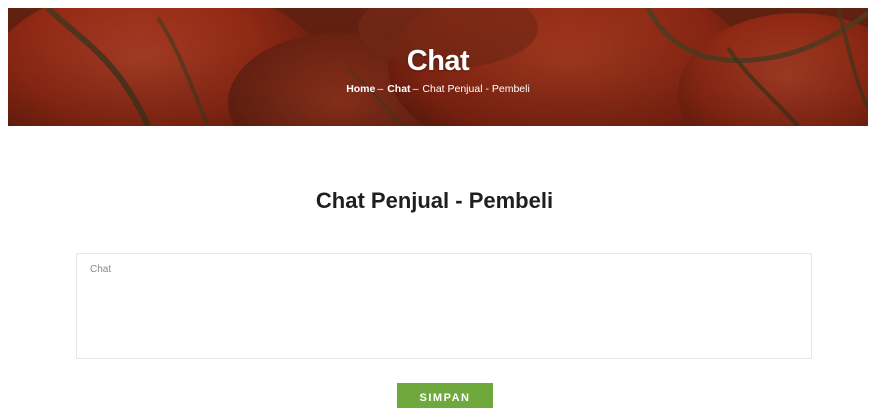  Describe the element at coordinates (434, 200) in the screenshot. I see `section-title: Chat Penjual - Pembeli` at that location.